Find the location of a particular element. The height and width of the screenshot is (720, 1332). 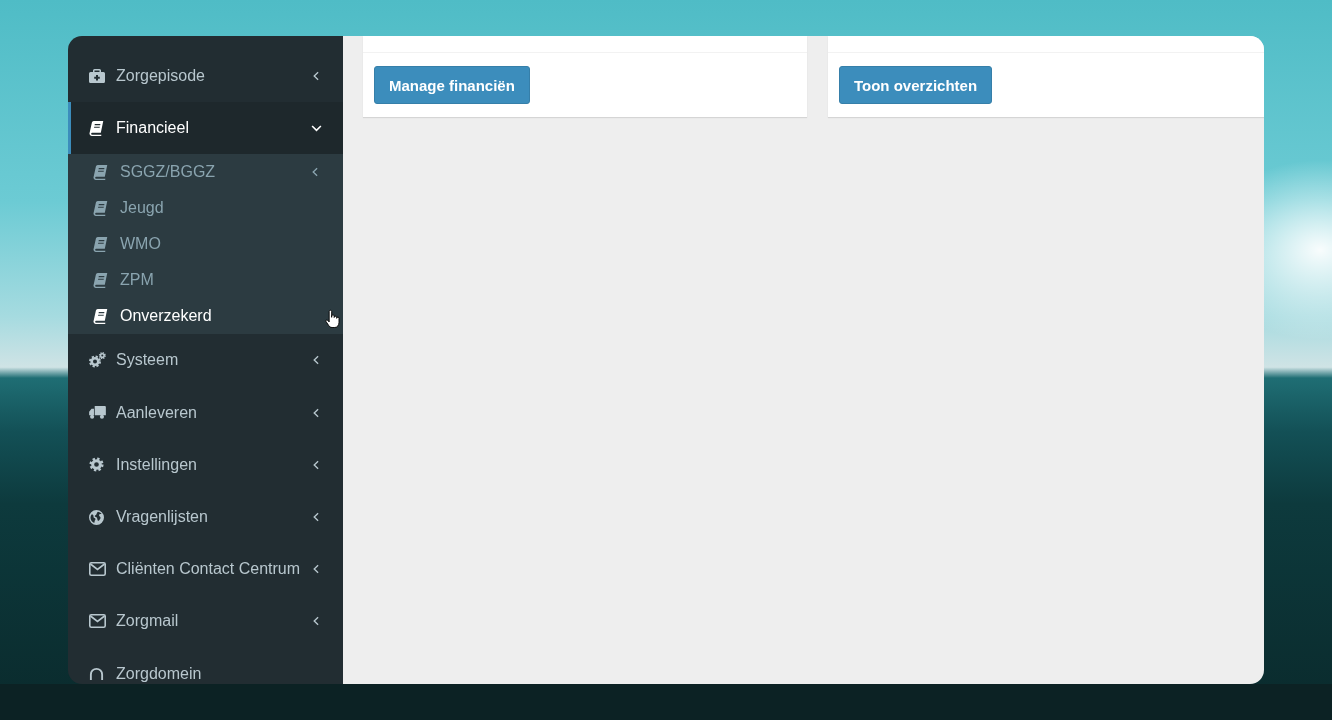

action-button: Toon overzichten is located at coordinates (916, 85).